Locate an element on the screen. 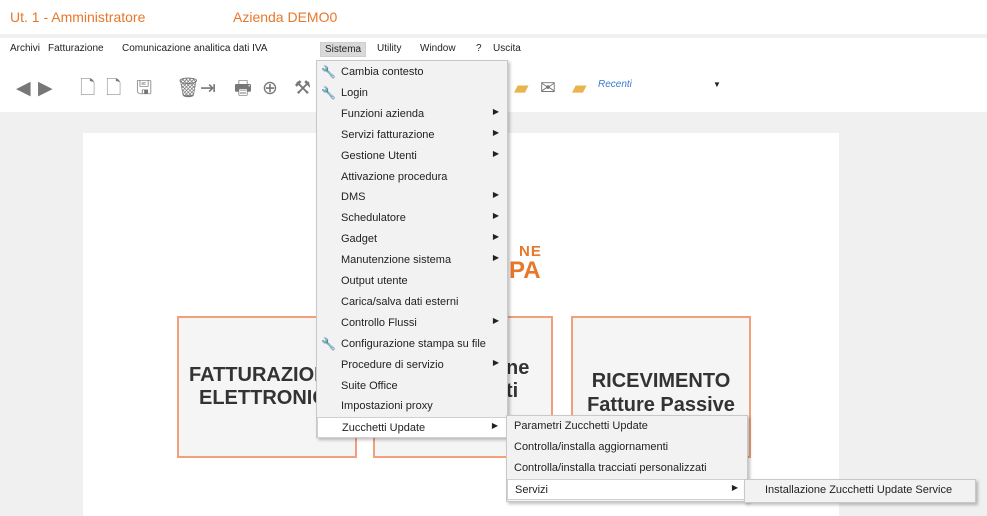 This screenshot has height=516, width=987. mail-icon: ✉ is located at coordinates (548, 89).